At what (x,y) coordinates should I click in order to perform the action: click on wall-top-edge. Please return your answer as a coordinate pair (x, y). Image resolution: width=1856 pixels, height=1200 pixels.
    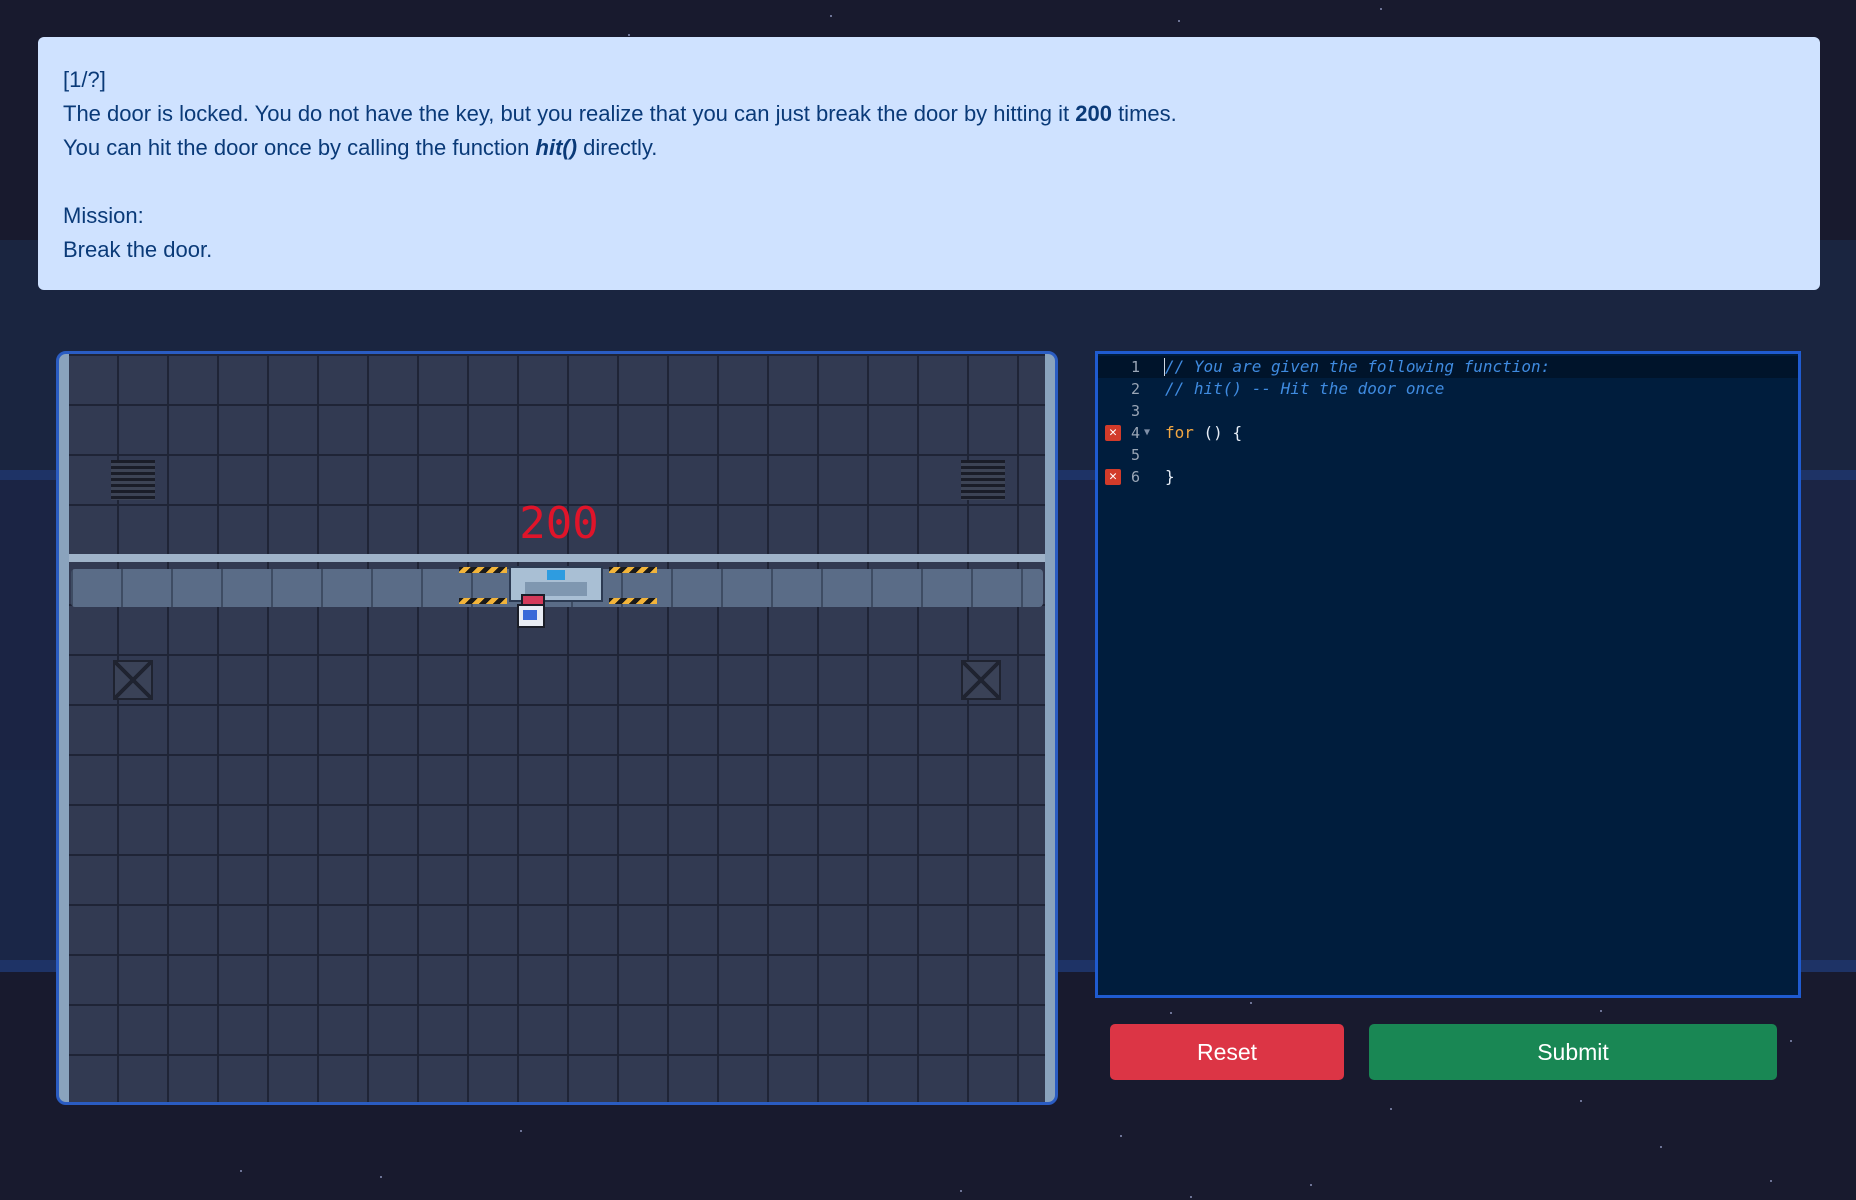
    Looking at the image, I should click on (557, 558).